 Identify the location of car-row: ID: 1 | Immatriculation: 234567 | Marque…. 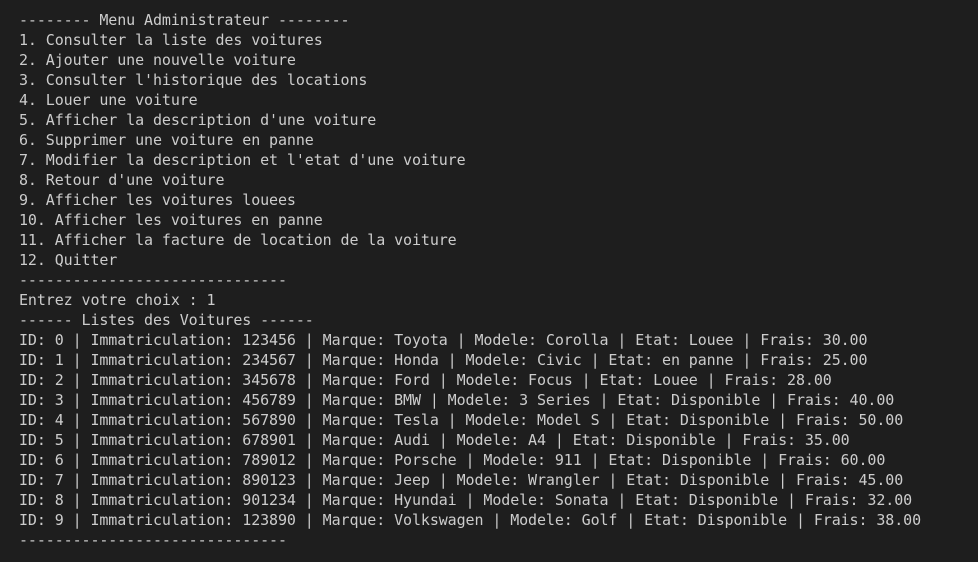
(443, 360).